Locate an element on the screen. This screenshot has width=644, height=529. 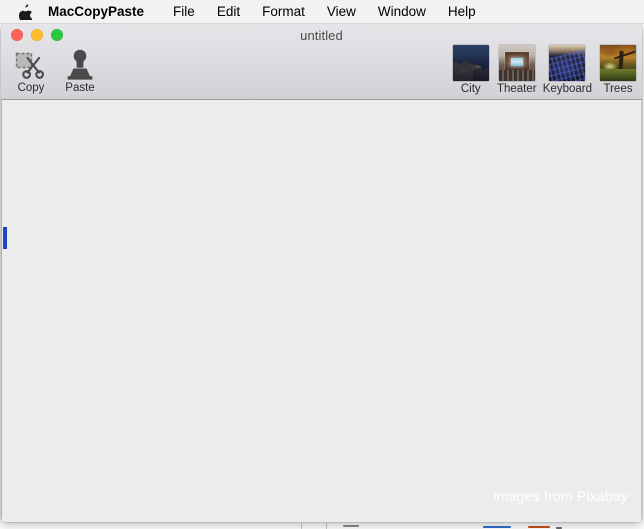
trees-grass-shape is located at coordinates (618, 74).